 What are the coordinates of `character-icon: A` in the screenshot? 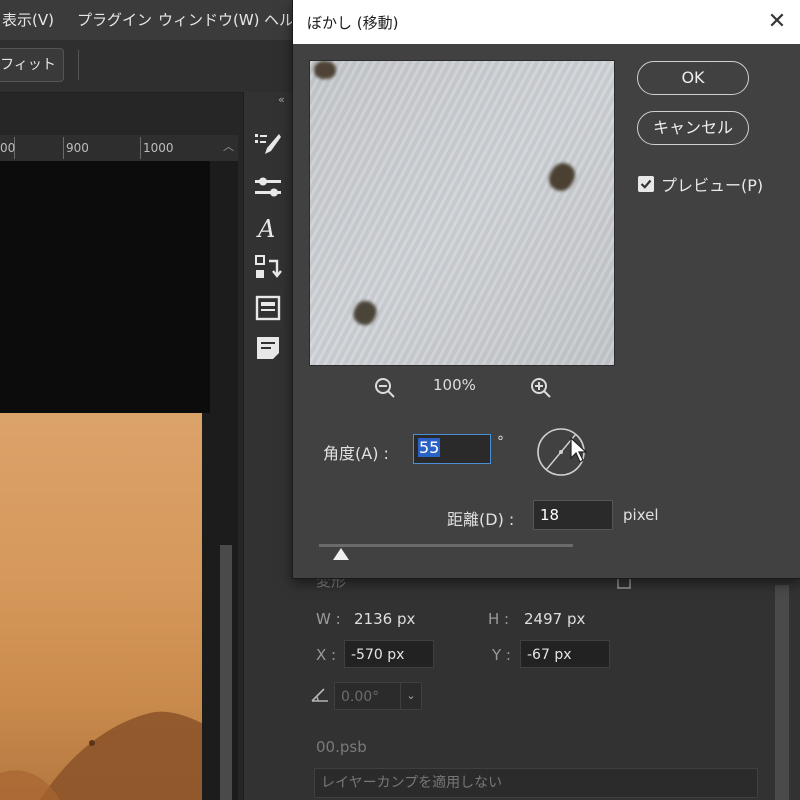 It's located at (268, 227).